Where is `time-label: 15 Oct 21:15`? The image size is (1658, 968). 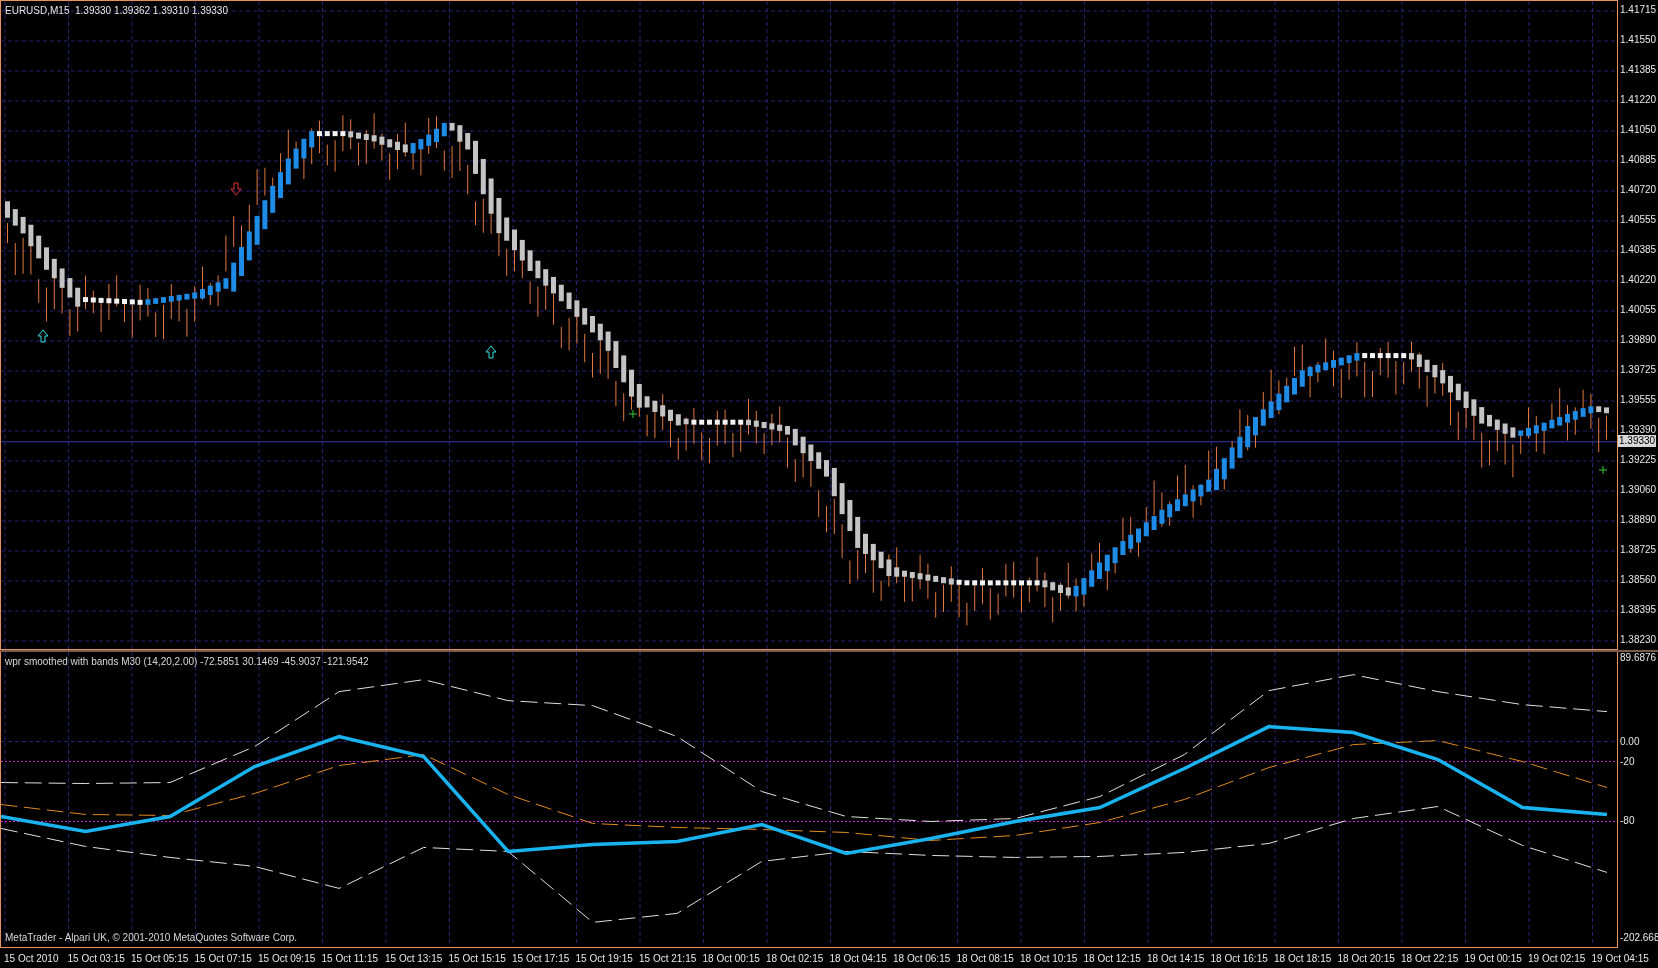 time-label: 15 Oct 21:15 is located at coordinates (668, 958).